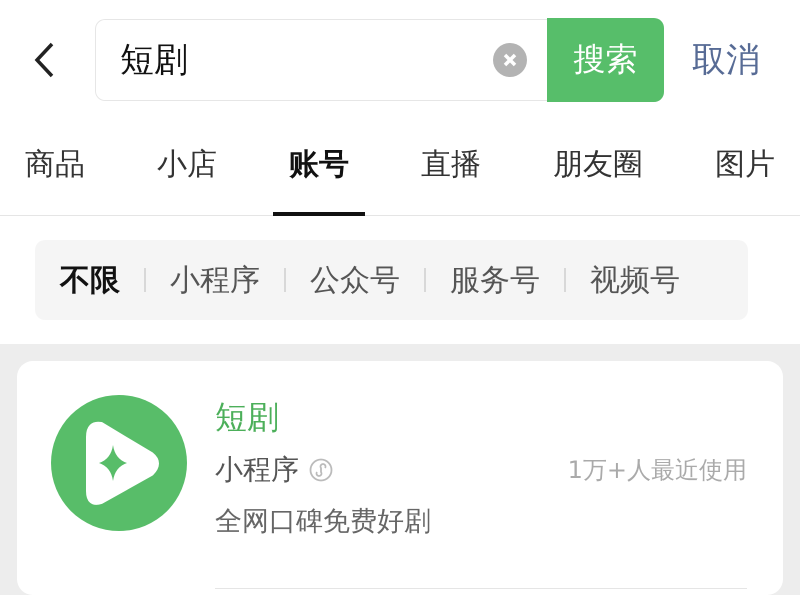  Describe the element at coordinates (119, 463) in the screenshot. I see `app-logo-icon` at that location.